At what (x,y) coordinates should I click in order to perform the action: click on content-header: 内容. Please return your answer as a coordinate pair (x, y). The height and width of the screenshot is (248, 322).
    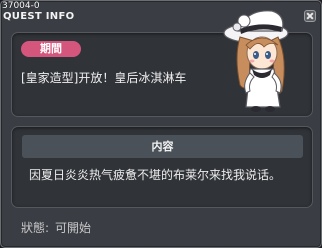
    Looking at the image, I should click on (162, 146).